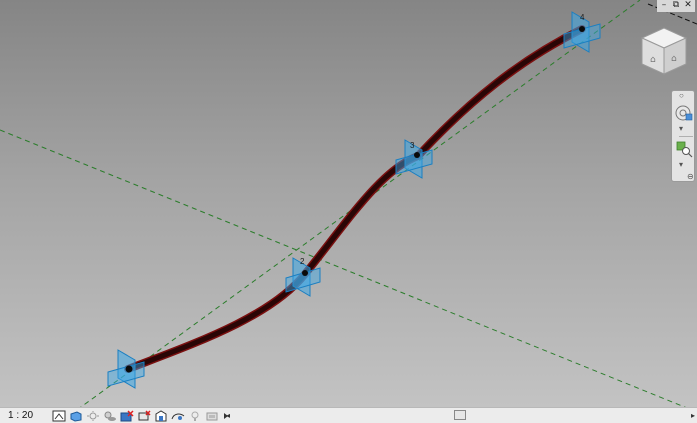 The width and height of the screenshot is (697, 423). What do you see at coordinates (110, 416) in the screenshot?
I see `shadows-icon` at bounding box center [110, 416].